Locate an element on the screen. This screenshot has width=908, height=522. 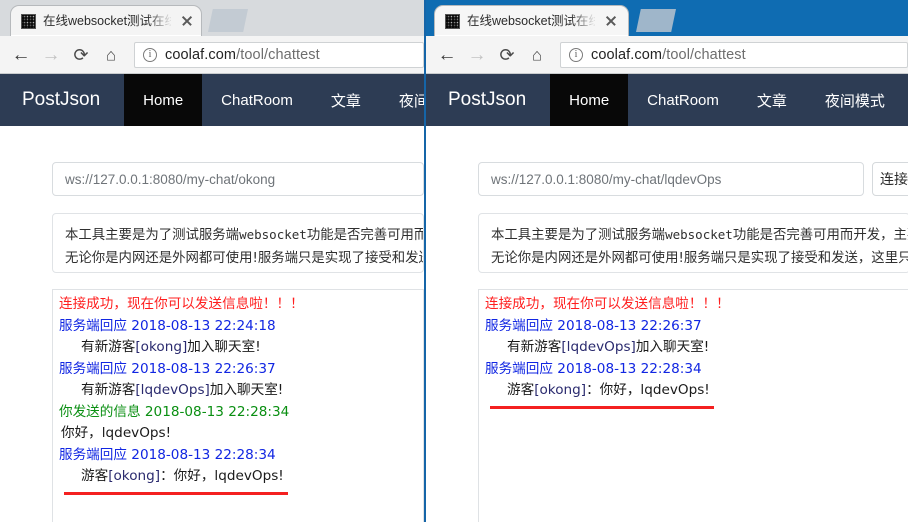
tab-strip-right: 在线websocket测试在线 is located at coordinates (667, 18).